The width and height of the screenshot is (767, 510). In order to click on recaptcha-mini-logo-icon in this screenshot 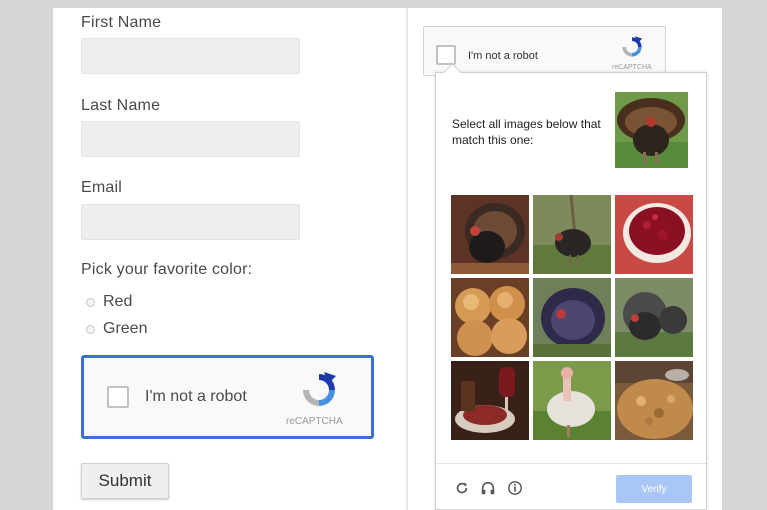, I will do `click(632, 46)`.